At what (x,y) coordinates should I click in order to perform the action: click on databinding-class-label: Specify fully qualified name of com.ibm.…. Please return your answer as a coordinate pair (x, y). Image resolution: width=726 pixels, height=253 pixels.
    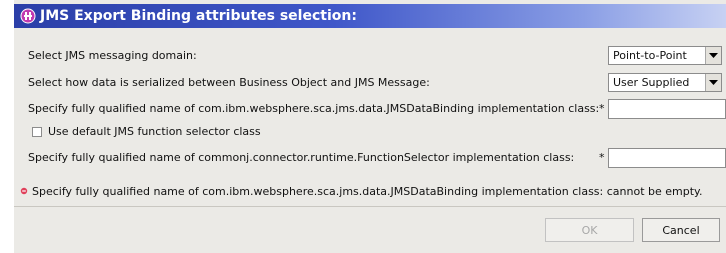
    Looking at the image, I should click on (314, 108).